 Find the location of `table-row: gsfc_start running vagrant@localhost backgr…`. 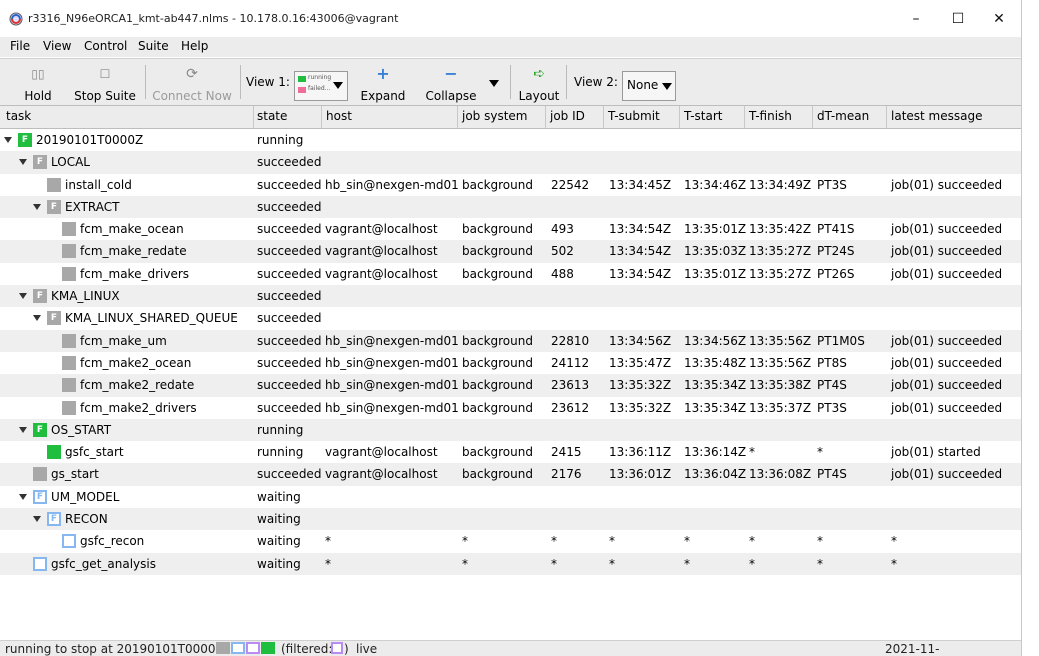

table-row: gsfc_start running vagrant@localhost backgr… is located at coordinates (510, 452).